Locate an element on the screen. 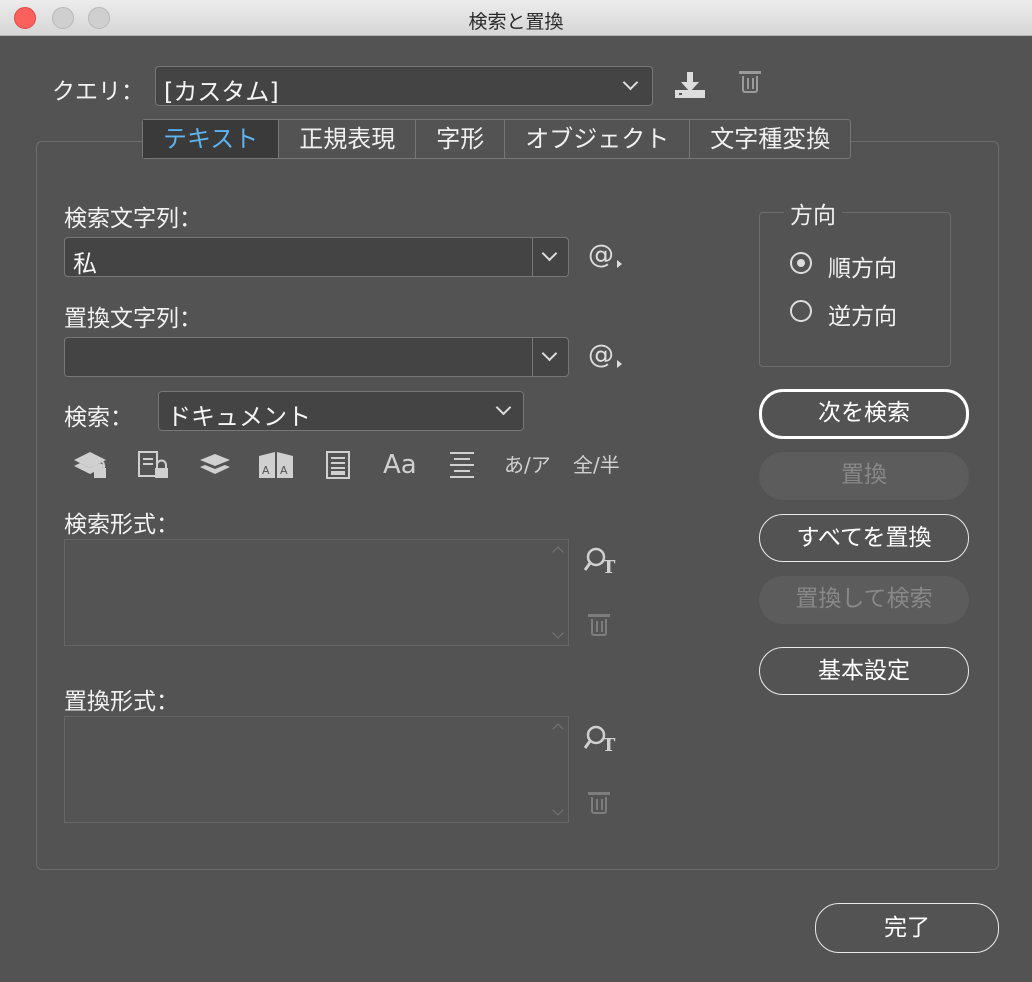  done-button: 完了 is located at coordinates (907, 928).